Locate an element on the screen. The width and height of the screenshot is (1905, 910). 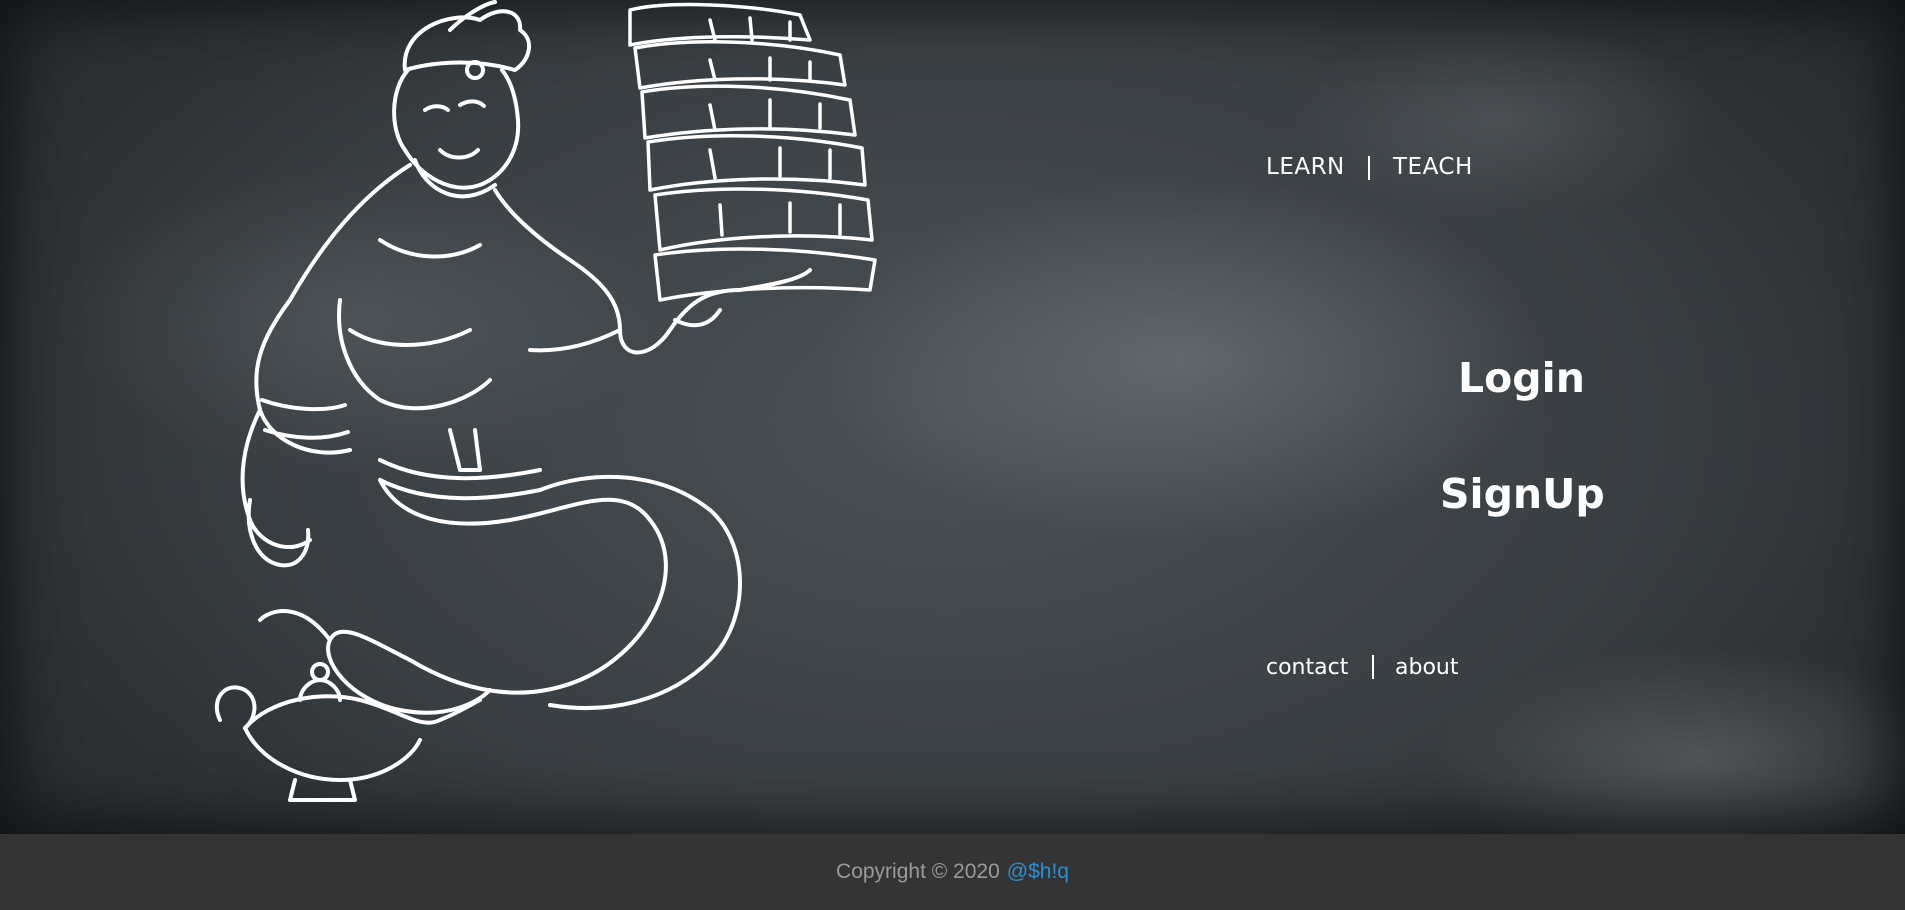
nav-top-divider is located at coordinates (1369, 168).